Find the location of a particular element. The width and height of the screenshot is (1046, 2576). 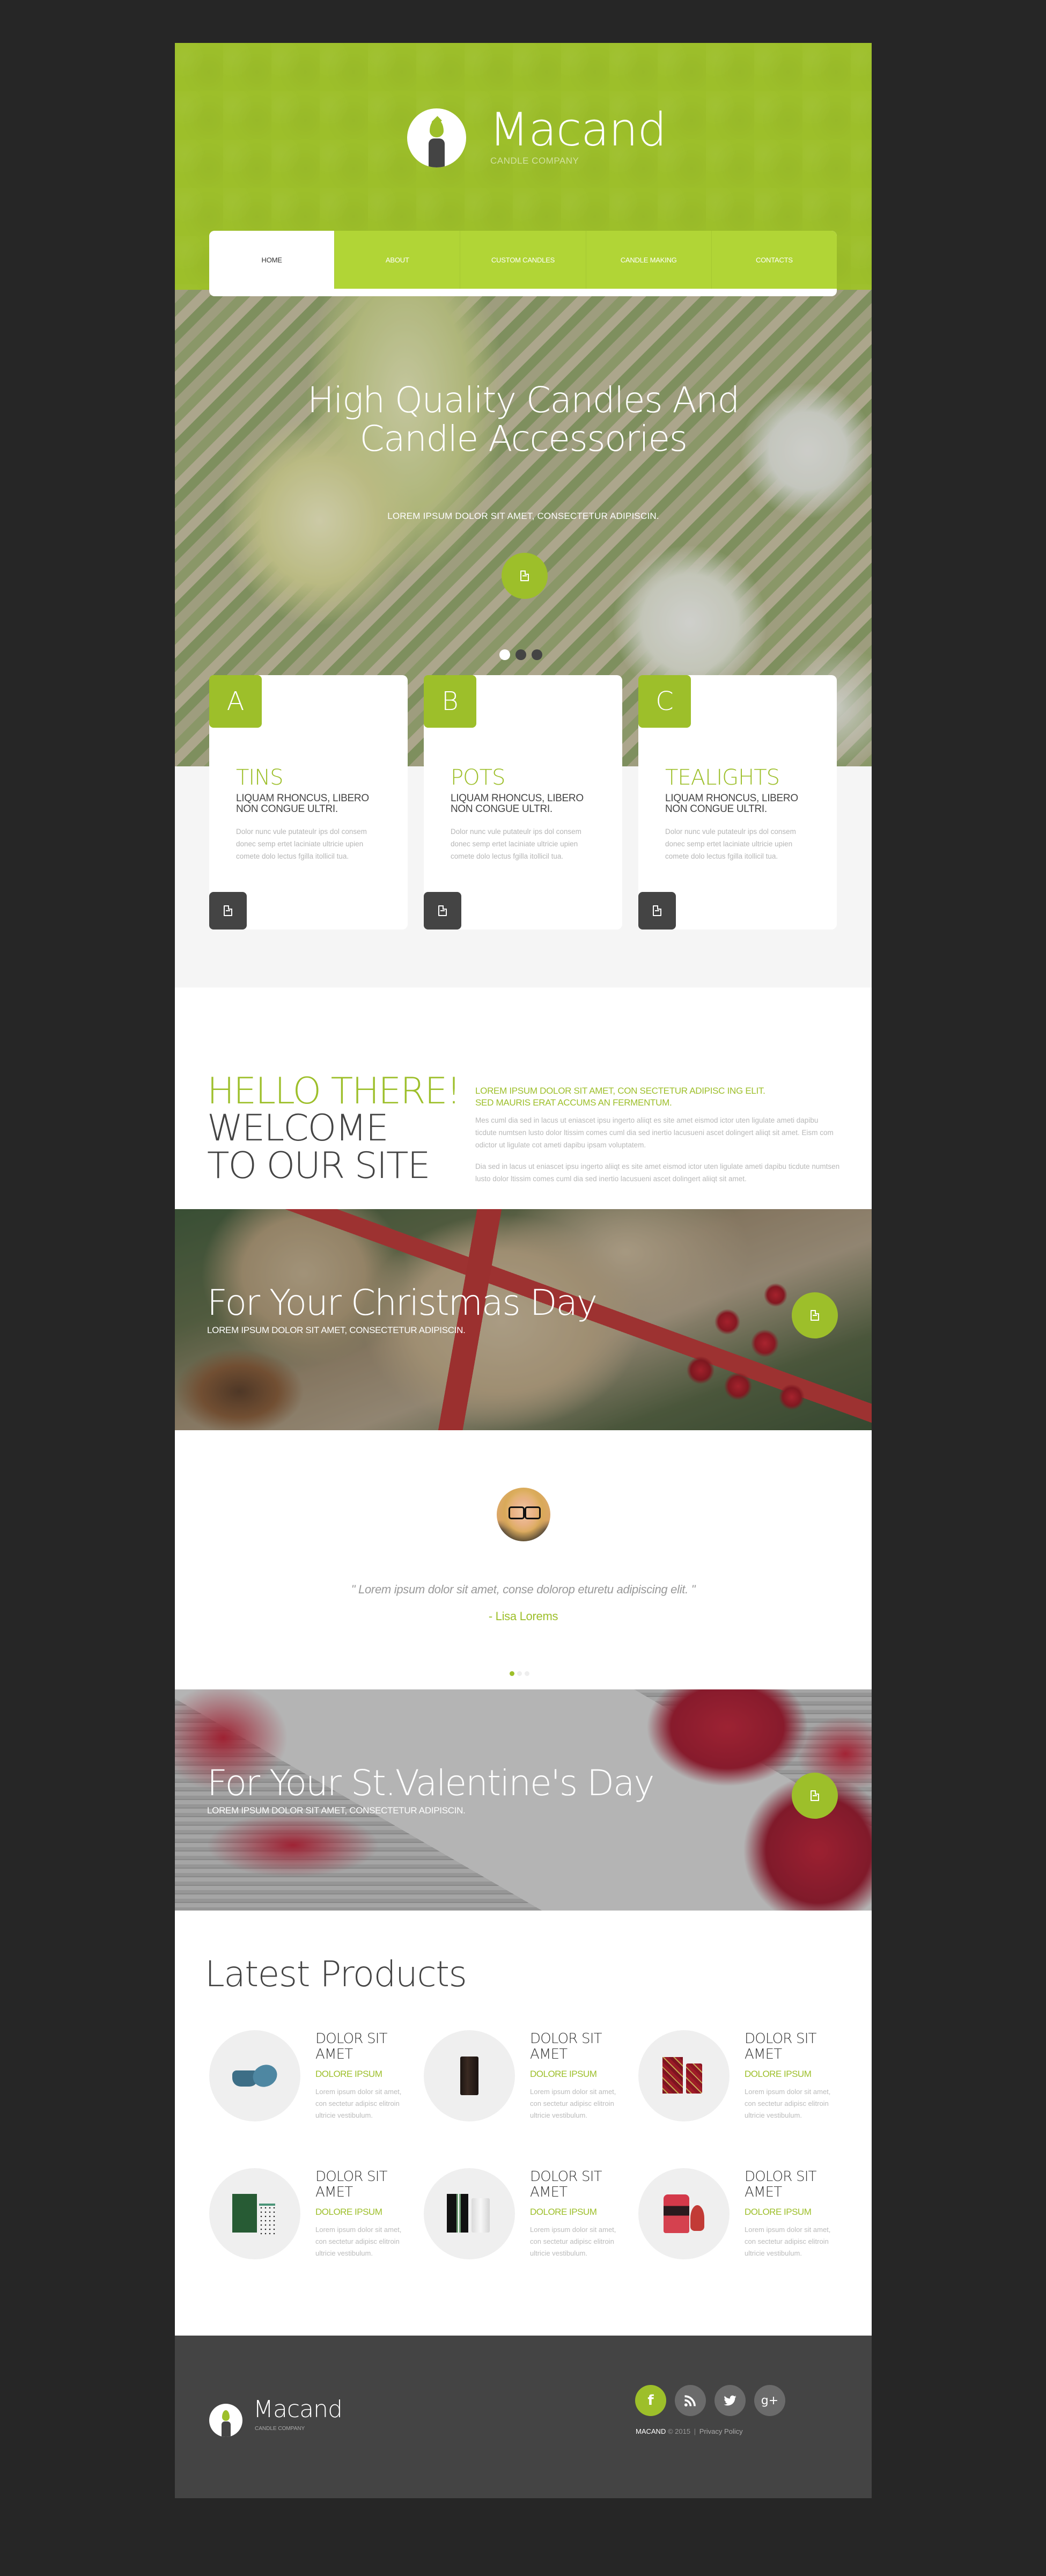

rss-button is located at coordinates (690, 2400).